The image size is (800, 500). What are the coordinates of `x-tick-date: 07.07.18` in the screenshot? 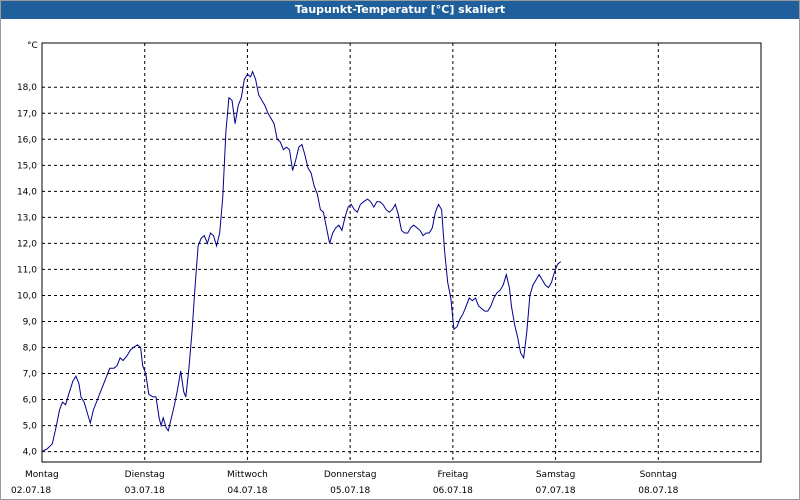 It's located at (556, 491).